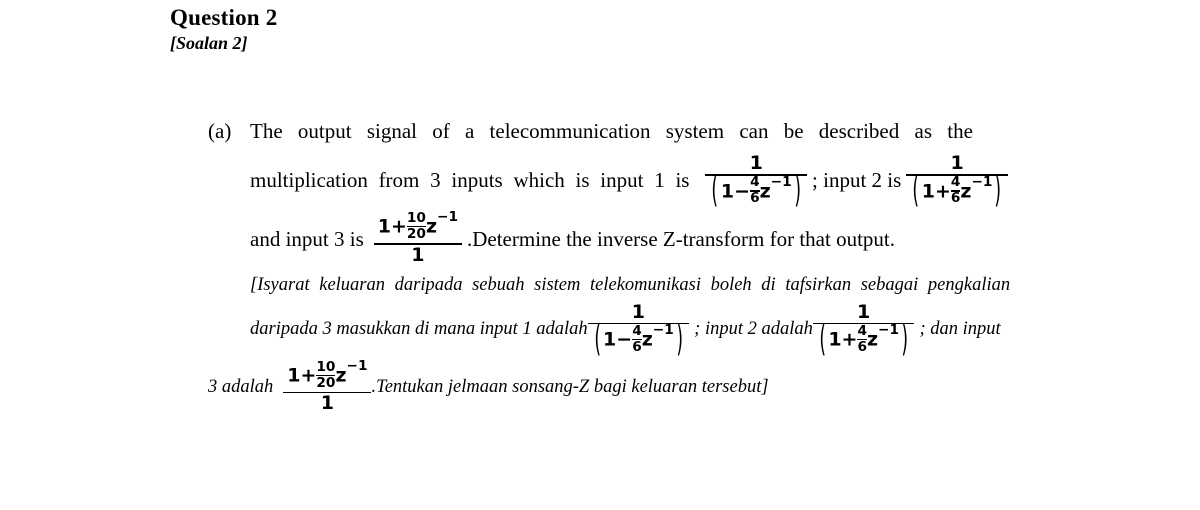  Describe the element at coordinates (942, 190) in the screenshot. I see `input2-den-sign: +` at that location.